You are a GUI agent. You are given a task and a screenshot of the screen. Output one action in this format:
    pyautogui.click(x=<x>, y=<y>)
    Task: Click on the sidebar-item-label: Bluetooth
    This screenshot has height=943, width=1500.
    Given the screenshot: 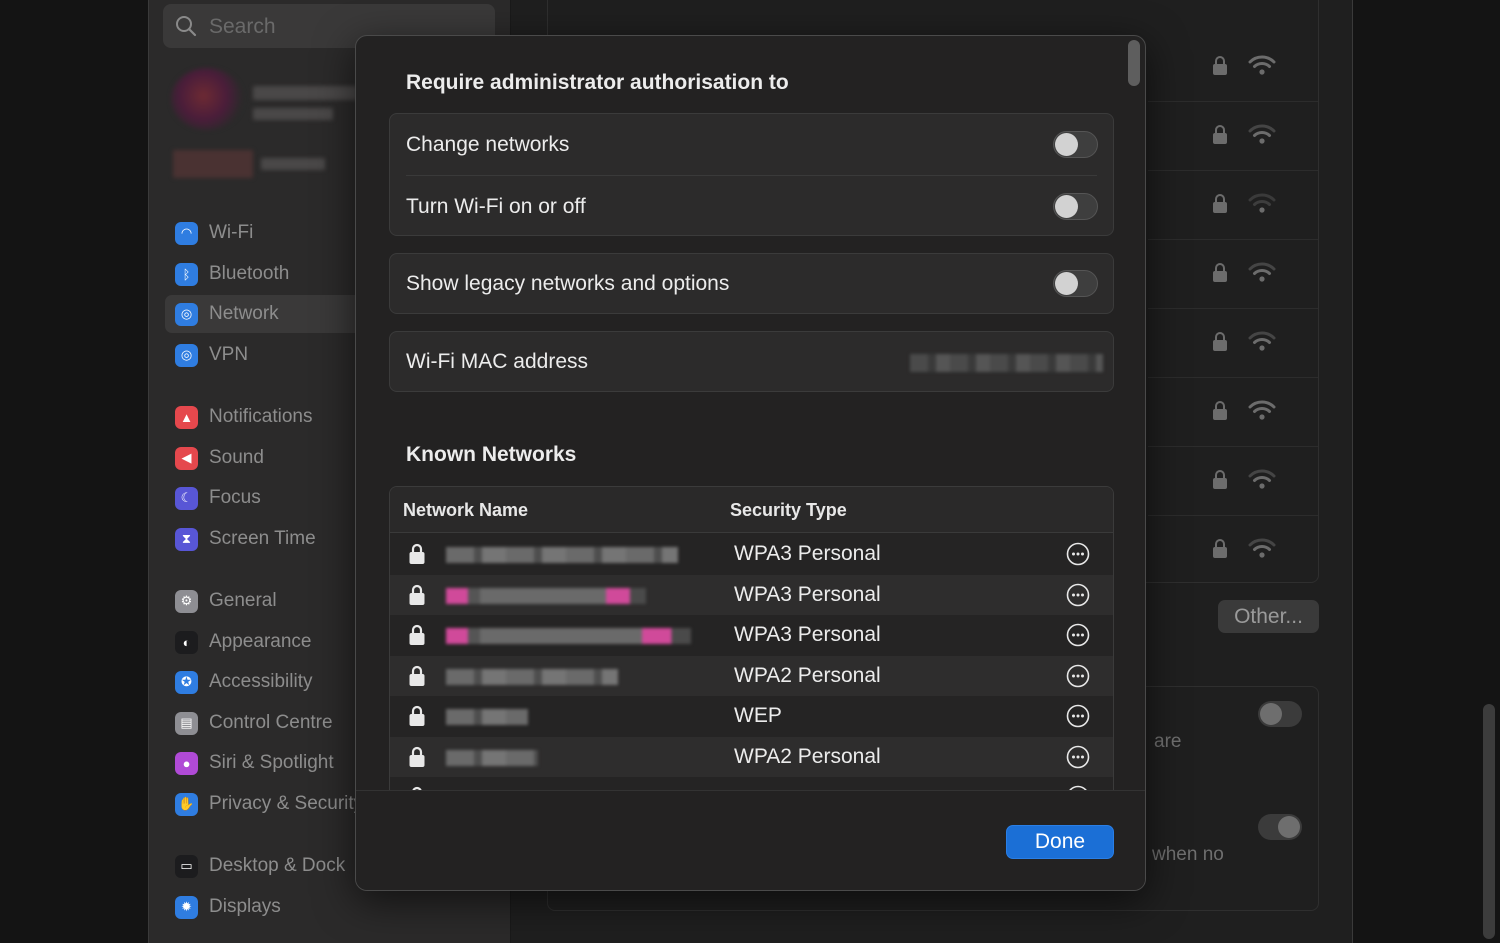 What is the action you would take?
    pyautogui.click(x=249, y=273)
    